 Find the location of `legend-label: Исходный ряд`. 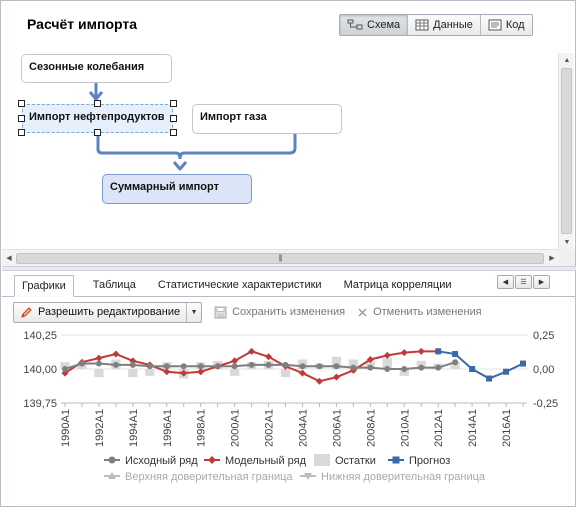

legend-label: Исходный ряд is located at coordinates (161, 461).